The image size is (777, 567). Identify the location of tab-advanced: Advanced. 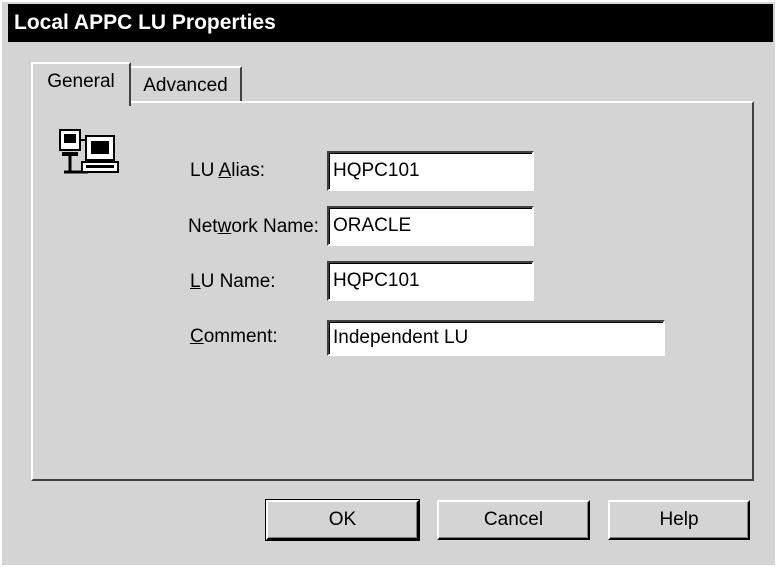
(185, 84).